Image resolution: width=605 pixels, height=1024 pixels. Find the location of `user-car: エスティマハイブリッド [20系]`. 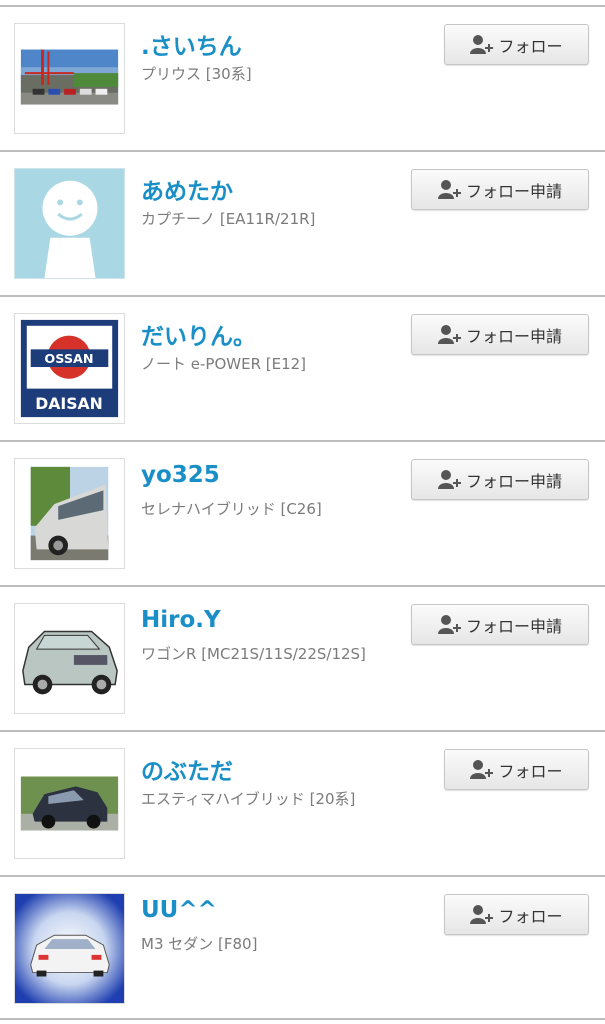

user-car: エスティマハイブリッド [20系] is located at coordinates (248, 799).